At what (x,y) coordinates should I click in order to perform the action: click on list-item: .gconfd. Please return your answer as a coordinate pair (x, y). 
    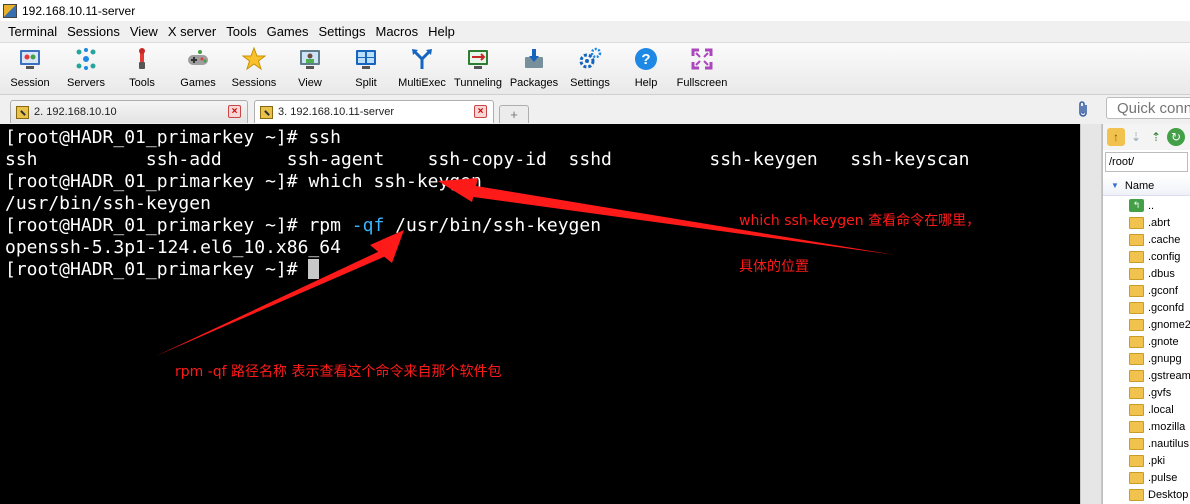
    Looking at the image, I should click on (1159, 307).